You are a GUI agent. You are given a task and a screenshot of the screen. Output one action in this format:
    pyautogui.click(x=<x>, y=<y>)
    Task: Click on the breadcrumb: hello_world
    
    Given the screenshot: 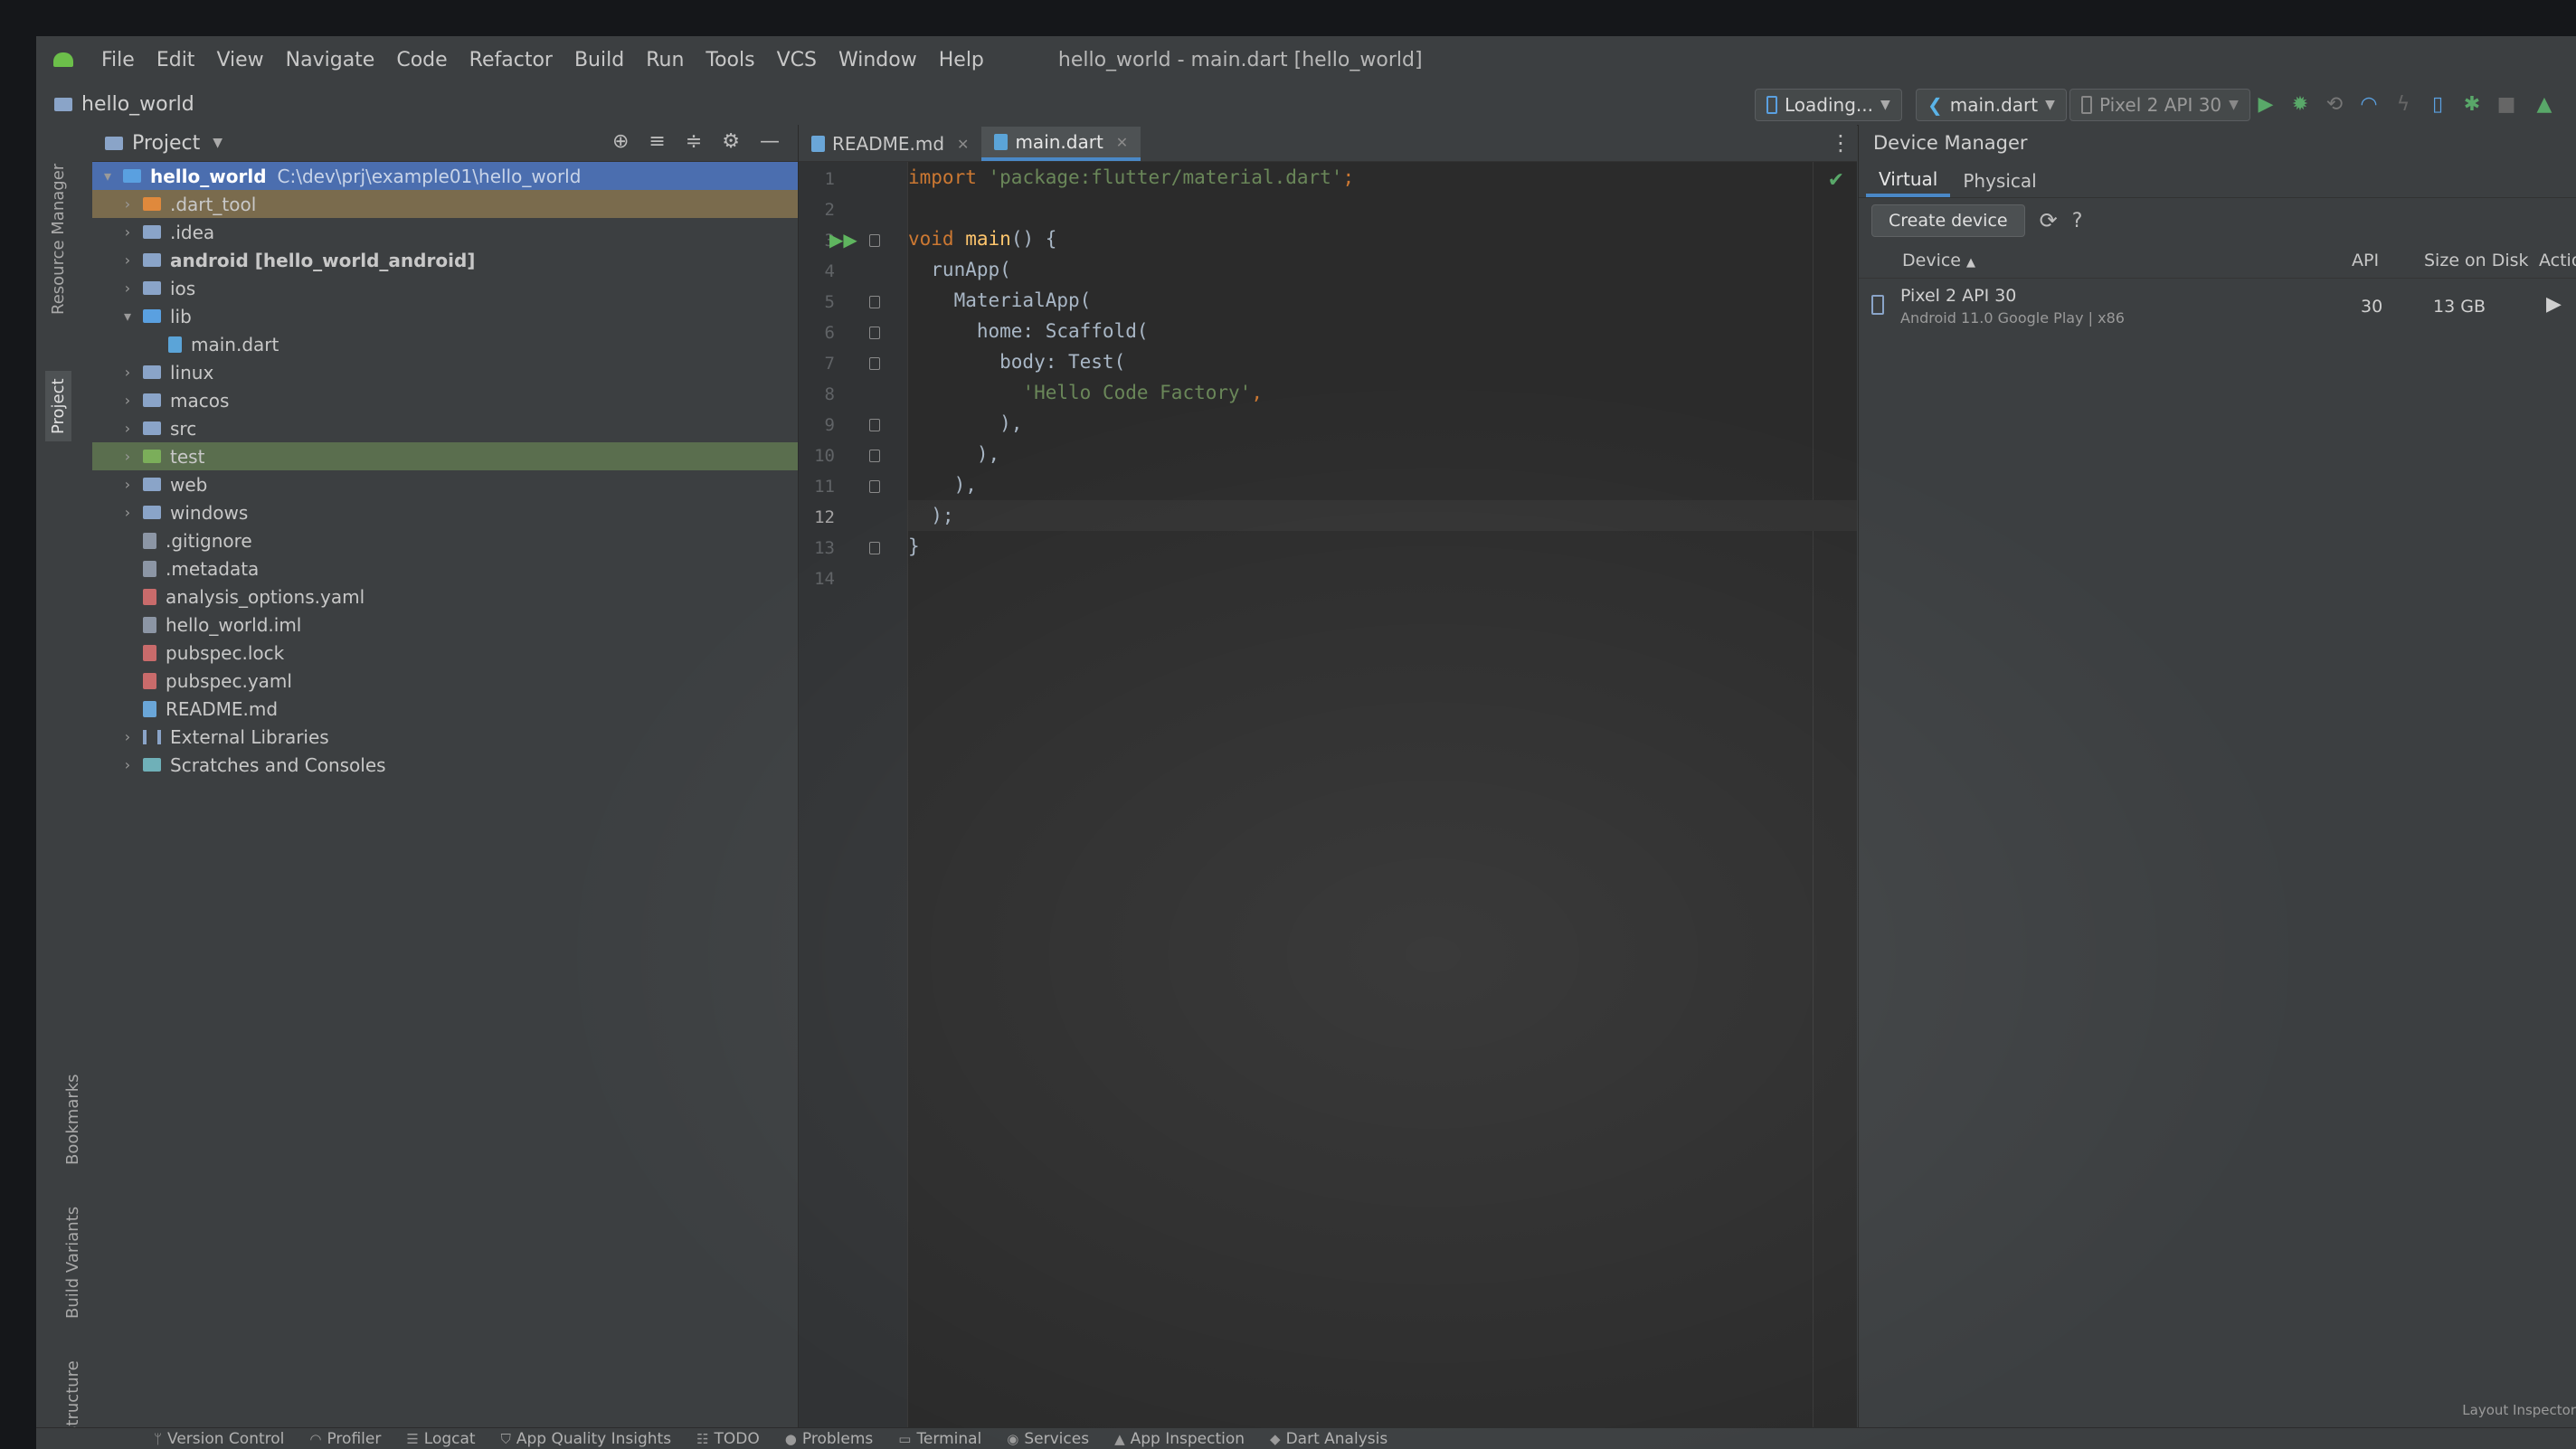 What is the action you would take?
    pyautogui.click(x=124, y=104)
    